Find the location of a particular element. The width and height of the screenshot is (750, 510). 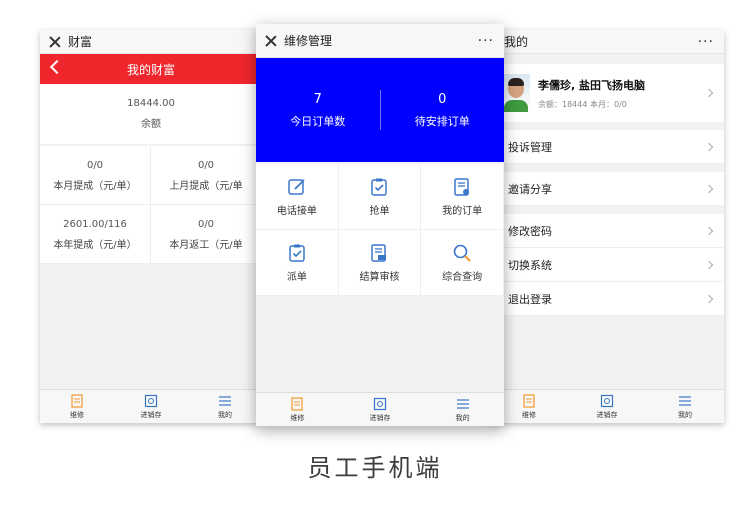

avatar is located at coordinates (516, 93).